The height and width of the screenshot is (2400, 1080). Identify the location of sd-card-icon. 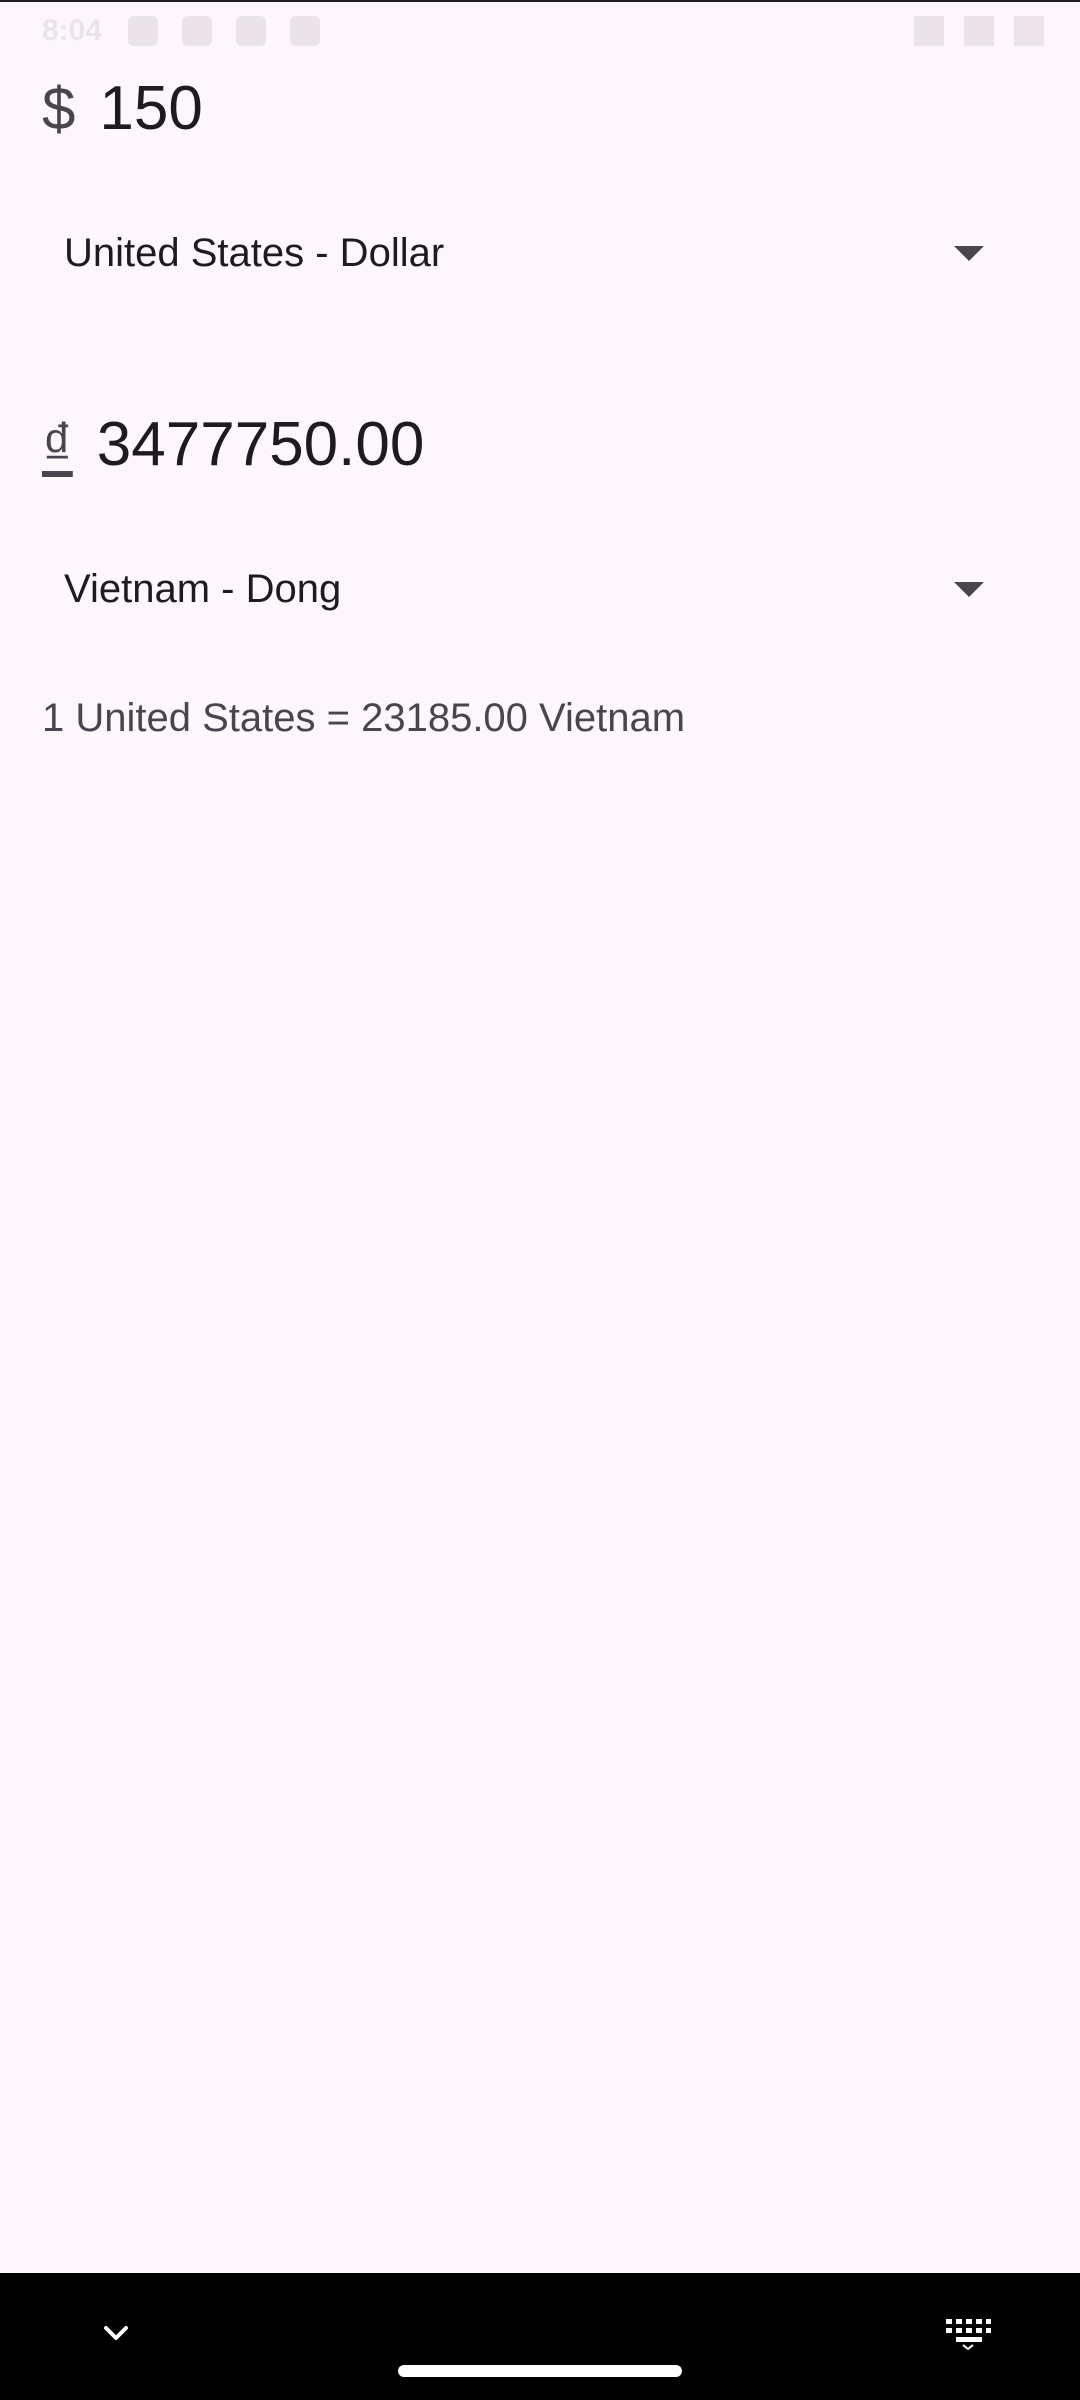
(251, 31).